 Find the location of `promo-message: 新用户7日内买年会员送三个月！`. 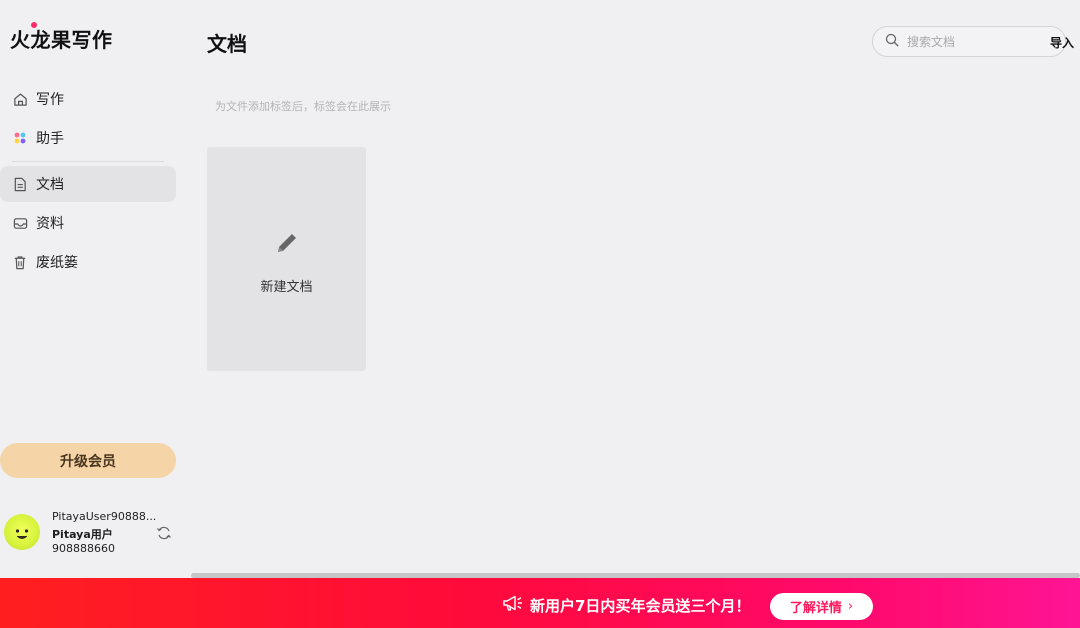

promo-message: 新用户7日内买年会员送三个月！ is located at coordinates (626, 605).